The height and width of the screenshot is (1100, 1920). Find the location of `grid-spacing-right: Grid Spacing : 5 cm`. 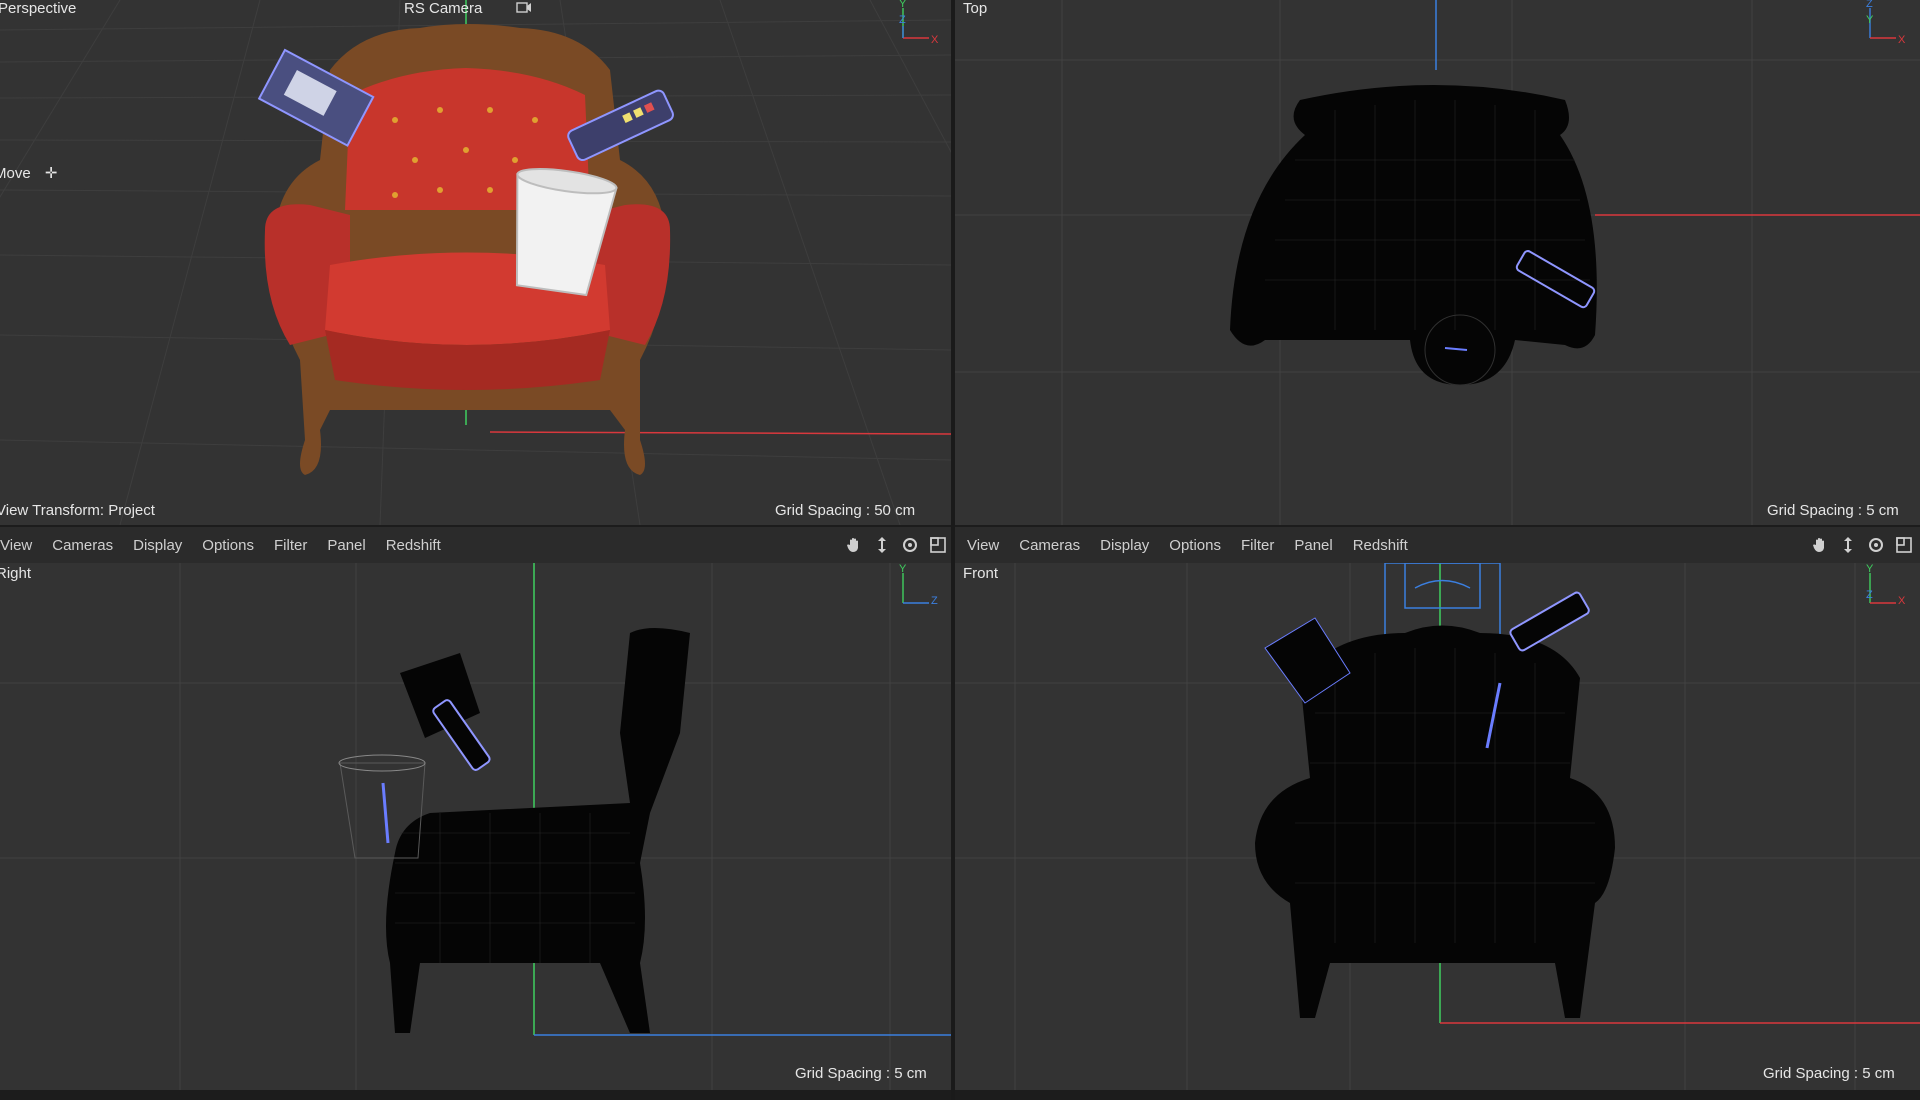

grid-spacing-right: Grid Spacing : 5 cm is located at coordinates (861, 1073).